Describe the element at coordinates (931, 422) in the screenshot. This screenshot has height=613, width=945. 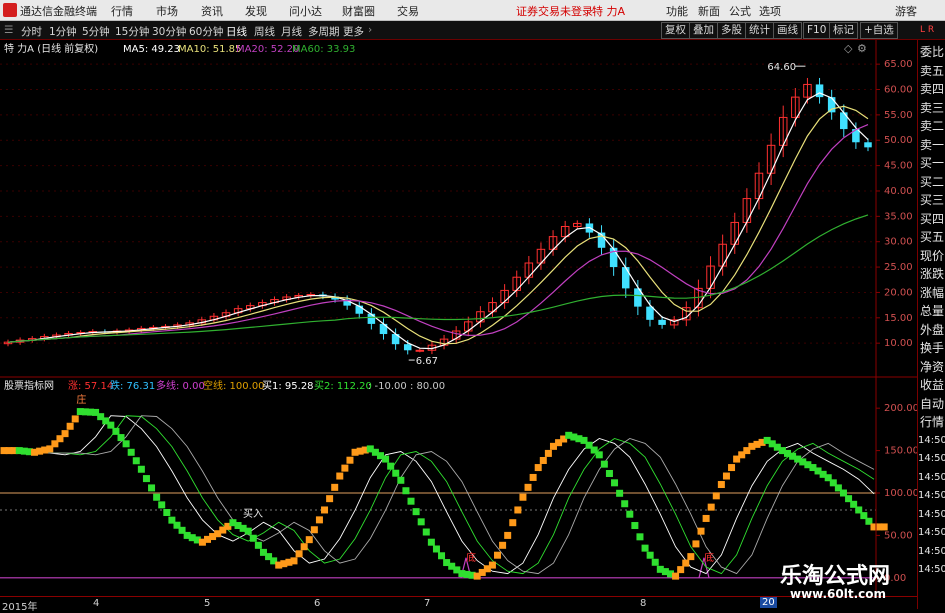
I see `sidebar-item-20: 行情` at that location.